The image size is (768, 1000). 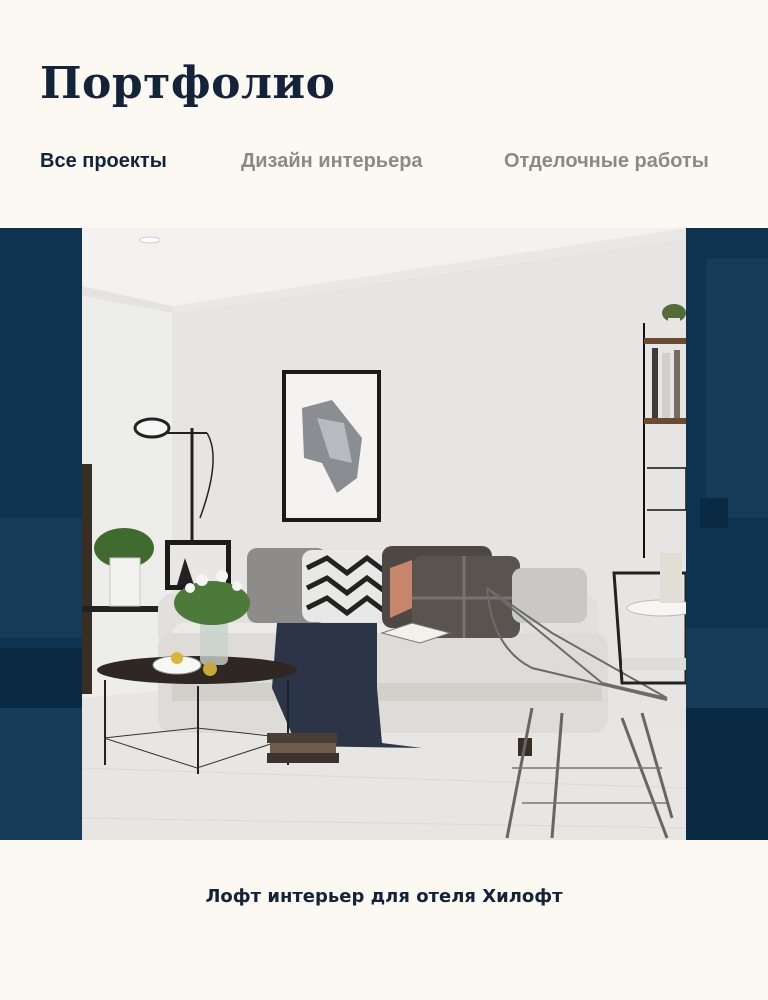 I want to click on tab-finishing-works: Отделочные работы, so click(x=606, y=161).